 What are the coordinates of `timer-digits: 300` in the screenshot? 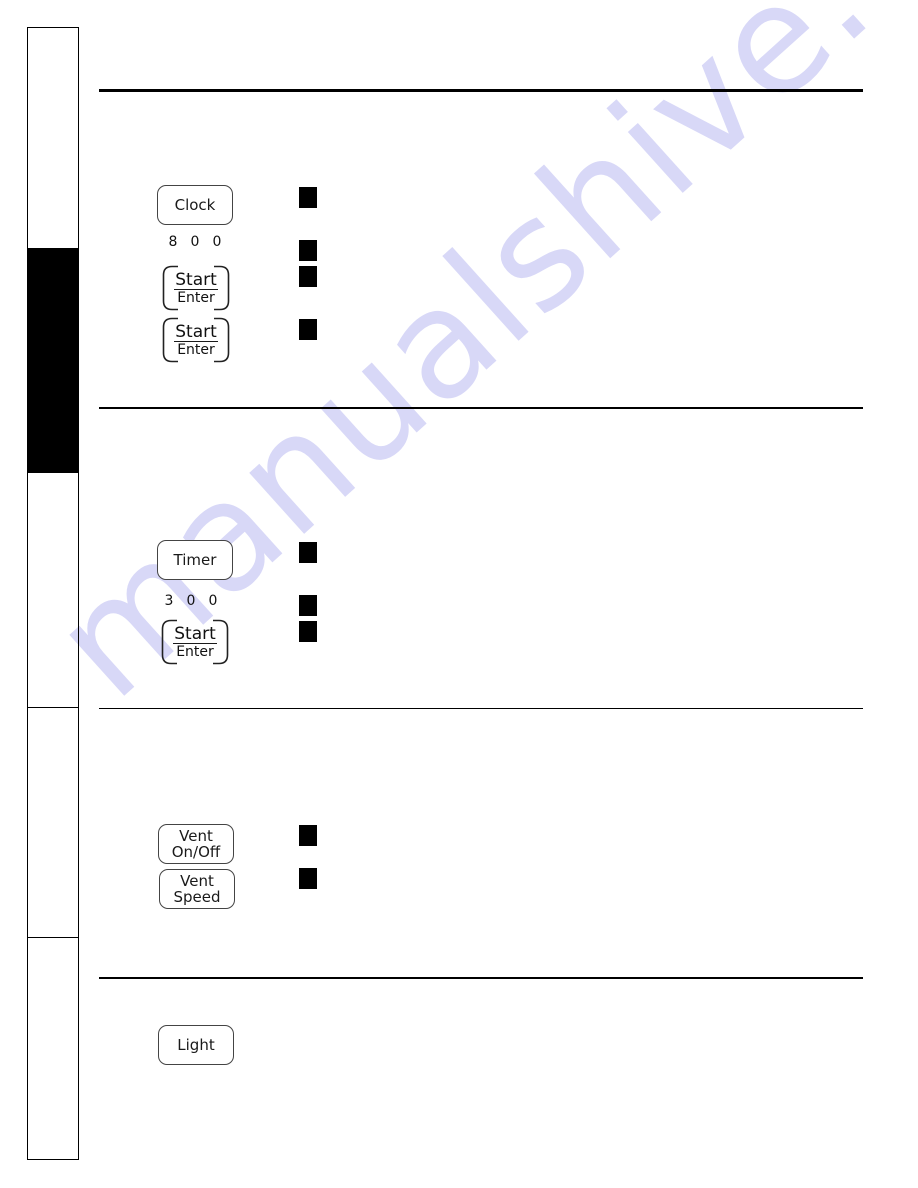 It's located at (191, 601).